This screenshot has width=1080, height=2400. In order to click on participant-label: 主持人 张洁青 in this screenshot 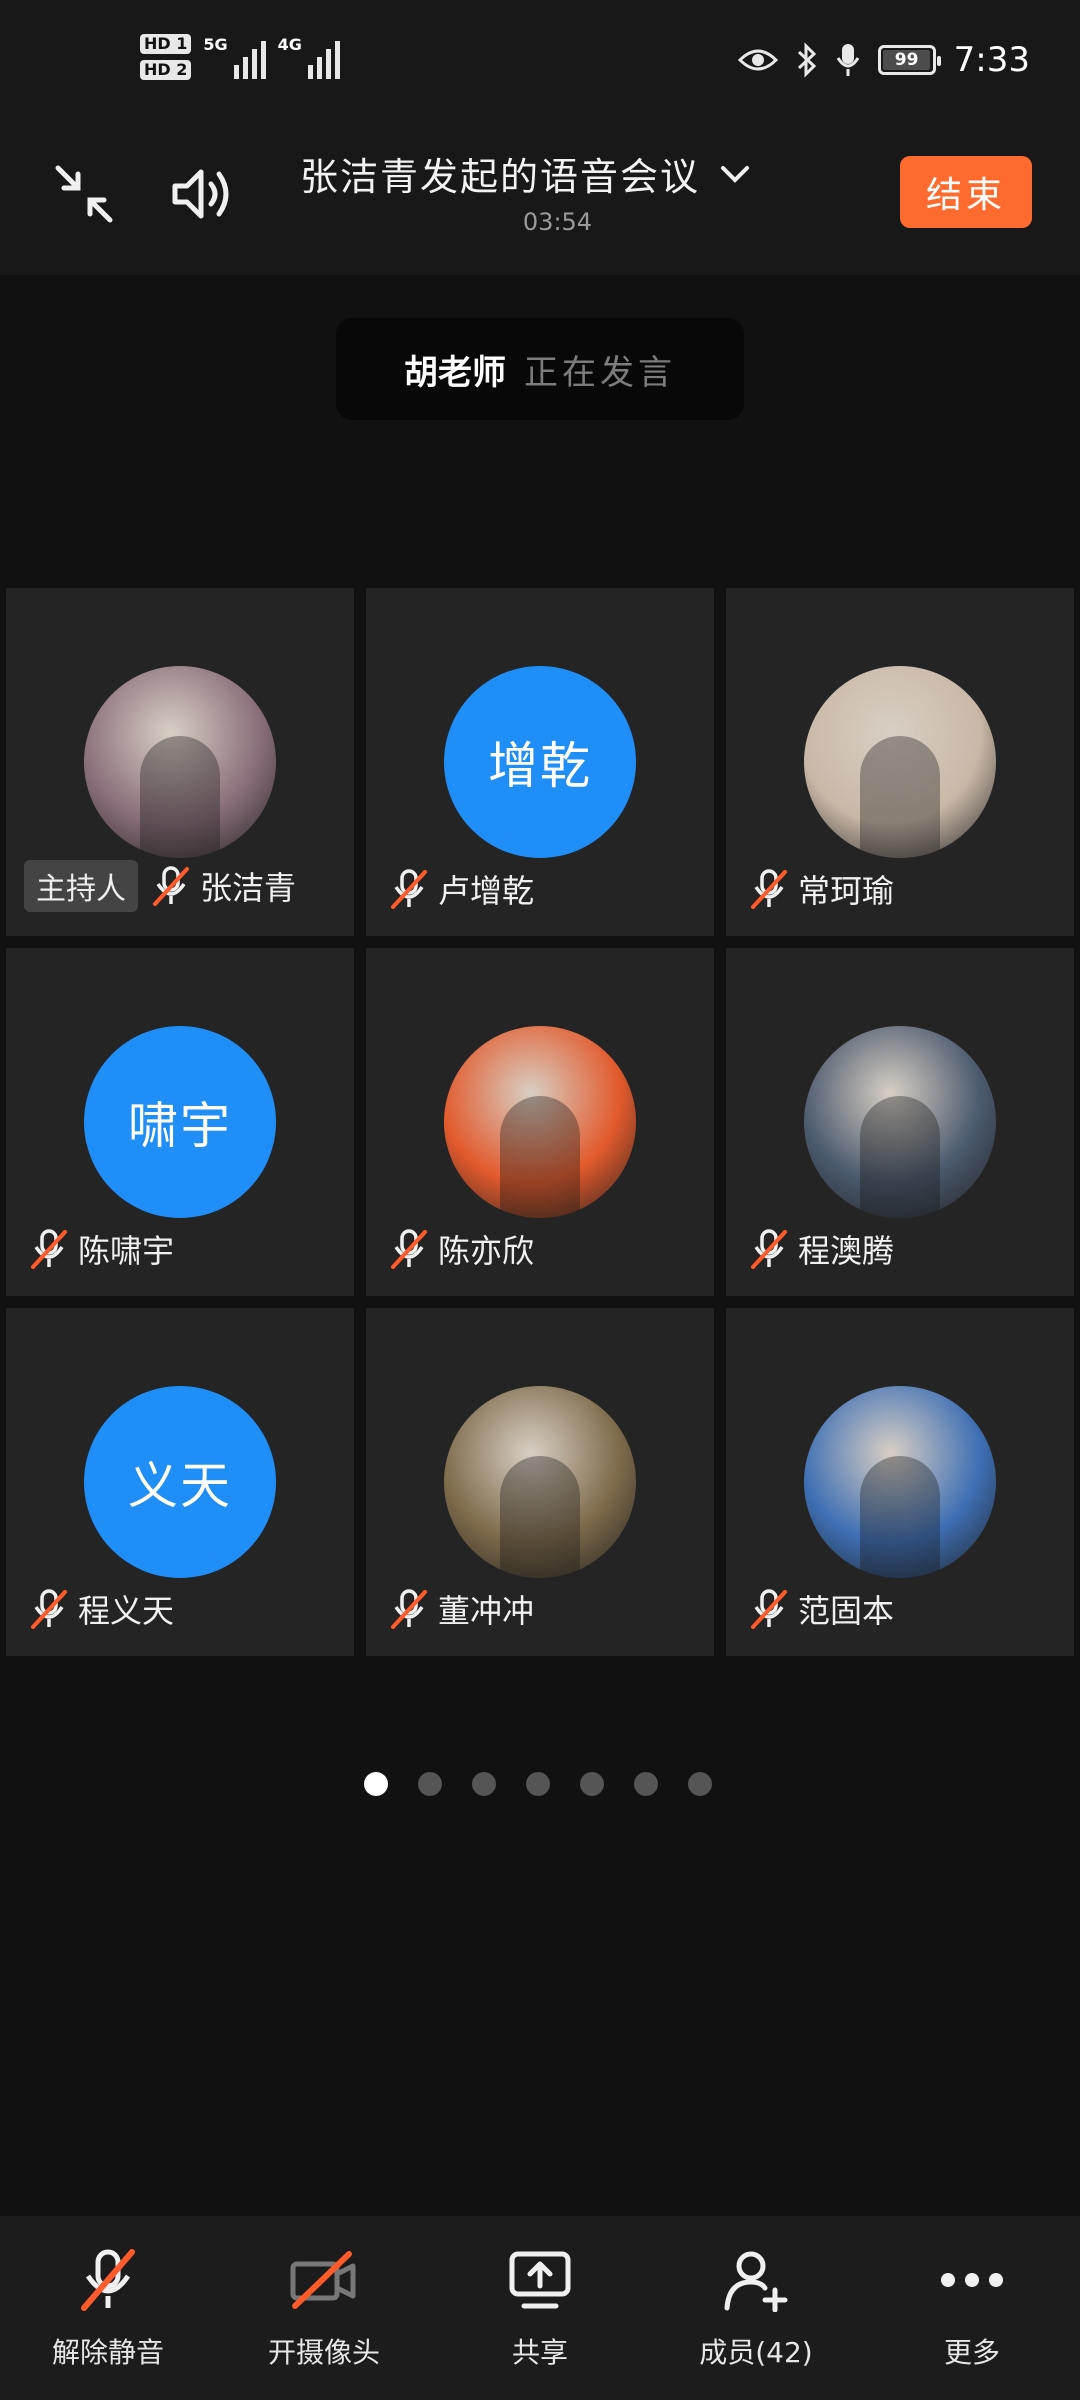, I will do `click(160, 886)`.